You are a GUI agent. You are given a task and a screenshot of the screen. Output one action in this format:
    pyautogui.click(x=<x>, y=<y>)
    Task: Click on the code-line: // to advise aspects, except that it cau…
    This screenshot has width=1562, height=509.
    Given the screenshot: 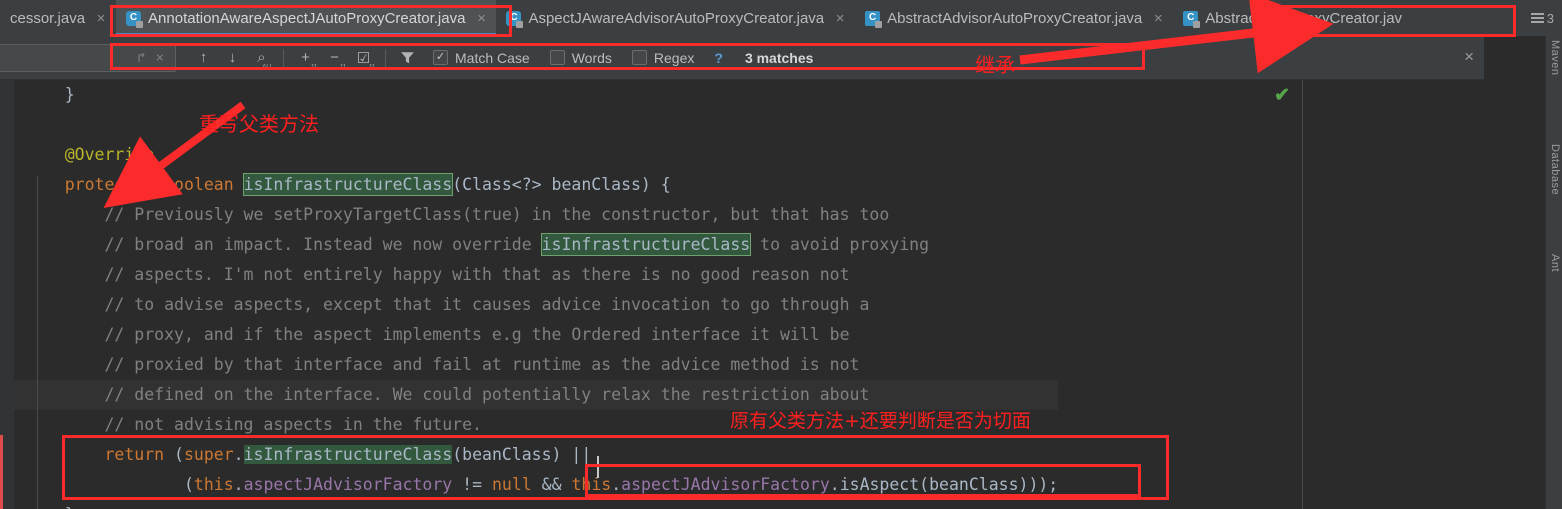 What is the action you would take?
    pyautogui.click(x=536, y=305)
    